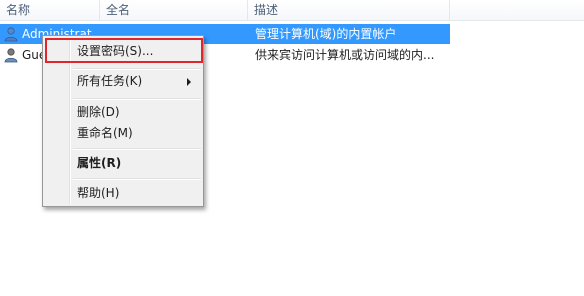 The width and height of the screenshot is (584, 296). Describe the element at coordinates (50, 10) in the screenshot. I see `column-header-name: 名称` at that location.